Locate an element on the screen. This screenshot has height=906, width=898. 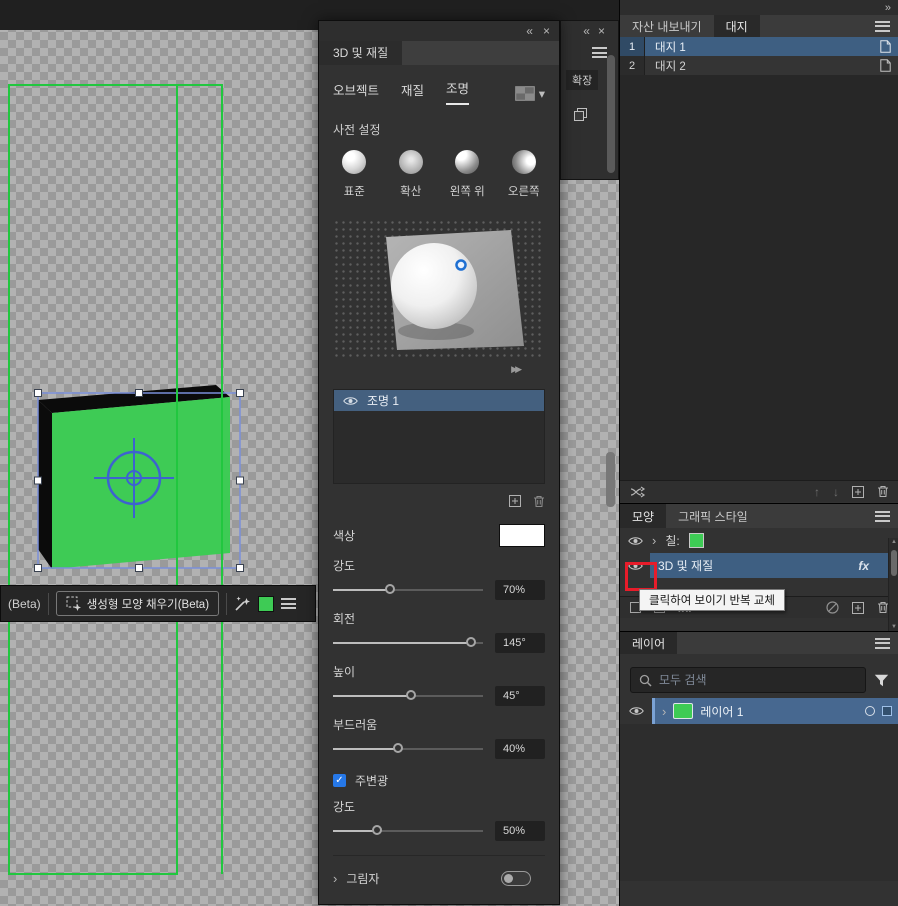
panel-scrollbar: ▲ ▼ is located at coordinates (893, 584).